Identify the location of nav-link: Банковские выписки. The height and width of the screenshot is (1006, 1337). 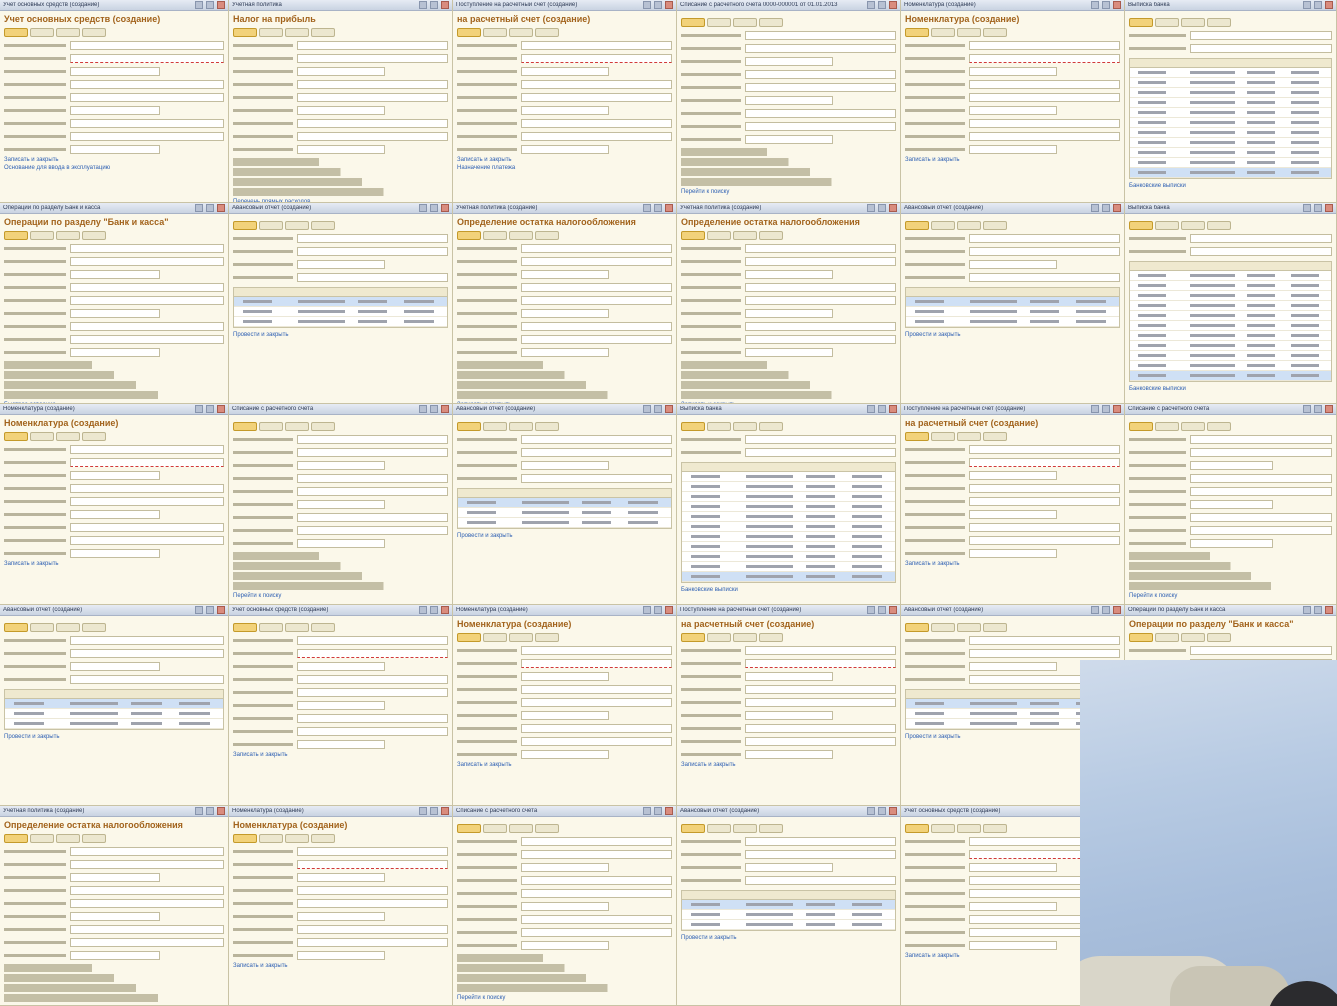
(1230, 186).